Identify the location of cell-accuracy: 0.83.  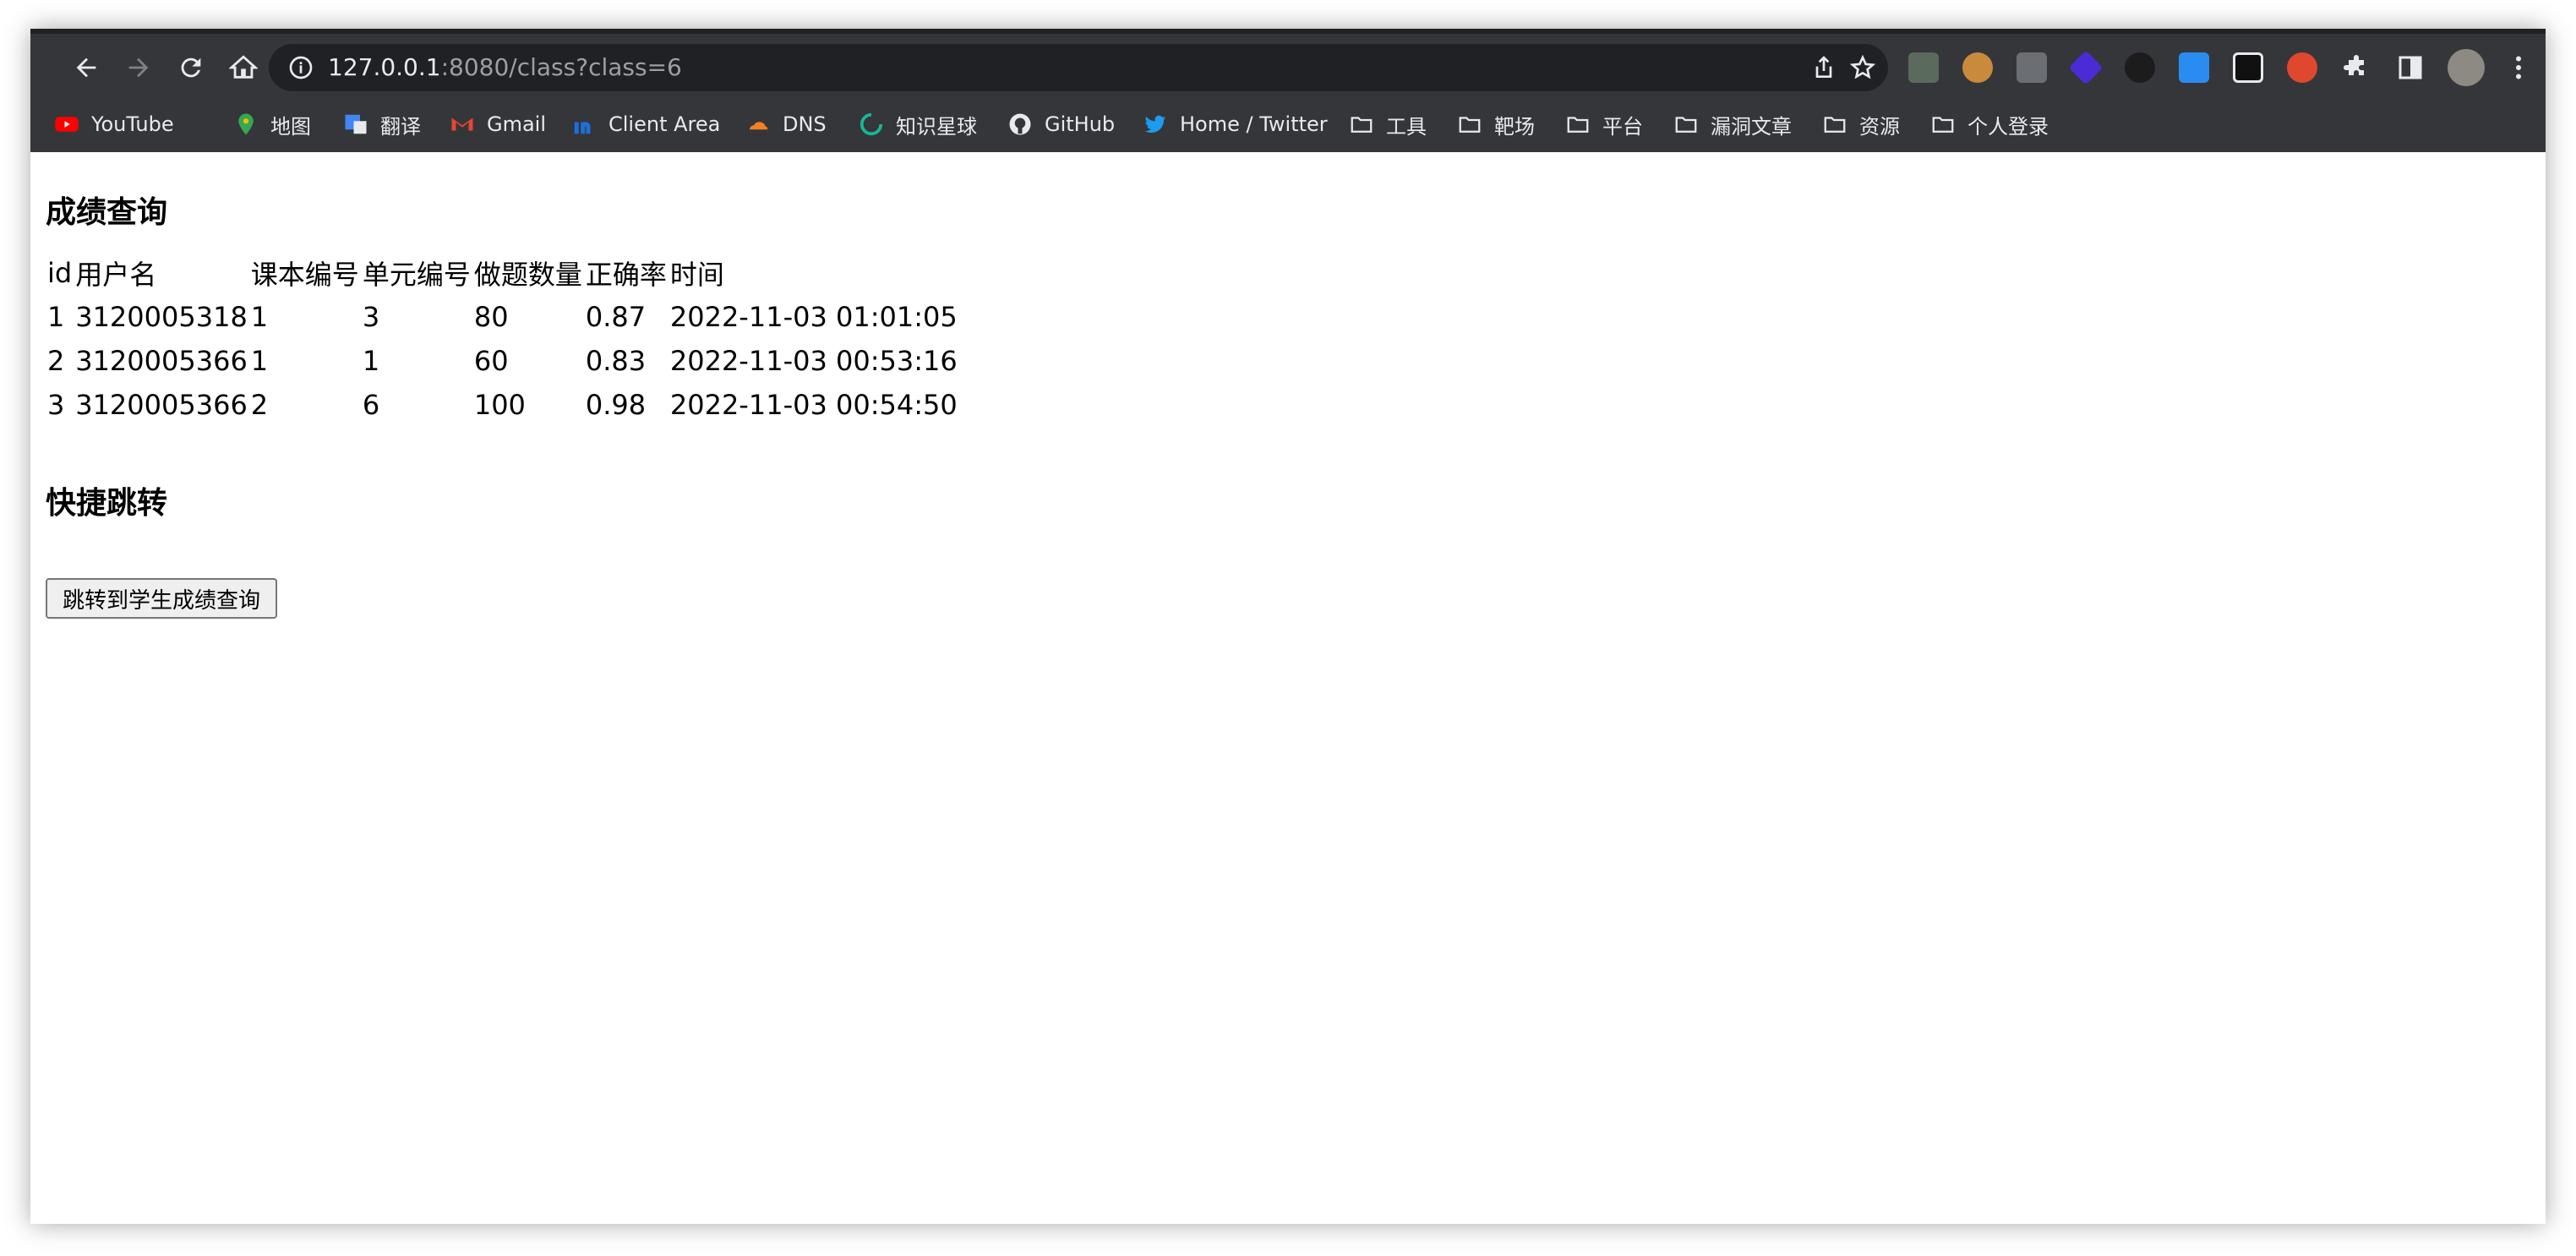
(616, 361).